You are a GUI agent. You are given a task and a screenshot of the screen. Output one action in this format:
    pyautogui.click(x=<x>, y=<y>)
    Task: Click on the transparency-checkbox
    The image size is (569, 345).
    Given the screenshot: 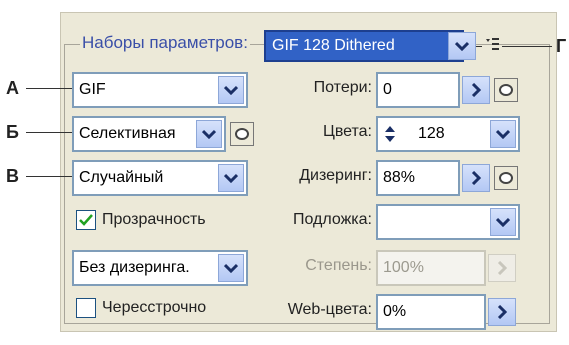 What is the action you would take?
    pyautogui.click(x=86, y=220)
    